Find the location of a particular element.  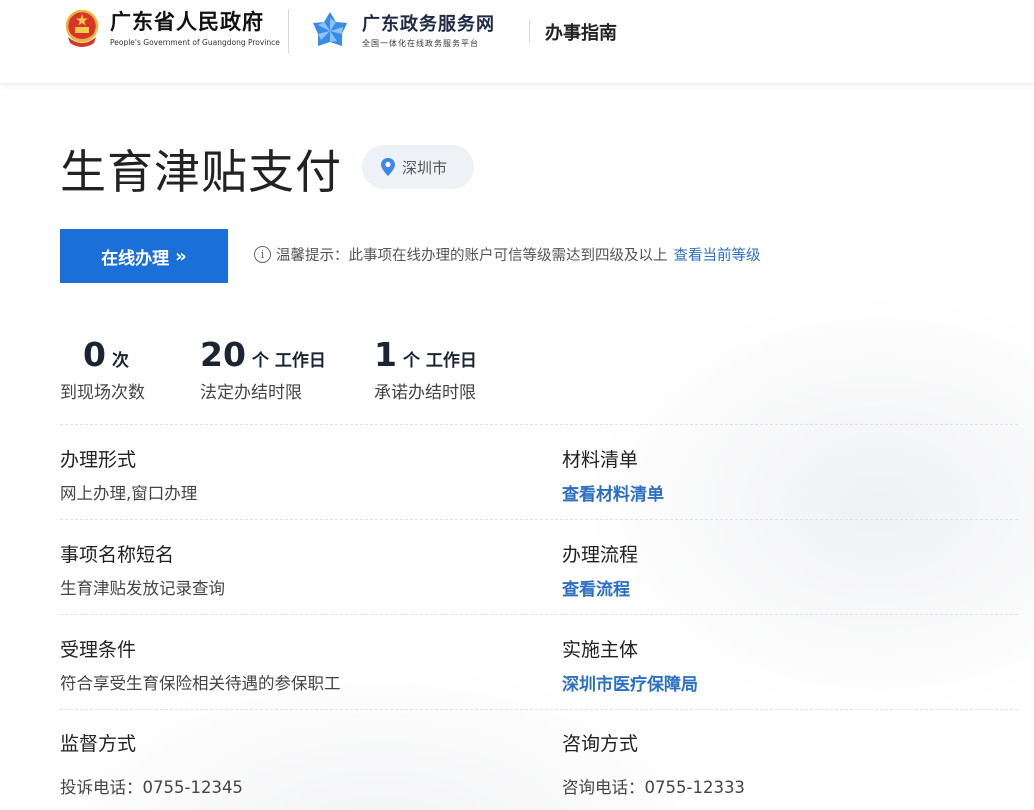

stat-promised-limit: 1 个 工作日 承诺办结时限 is located at coordinates (425, 369).